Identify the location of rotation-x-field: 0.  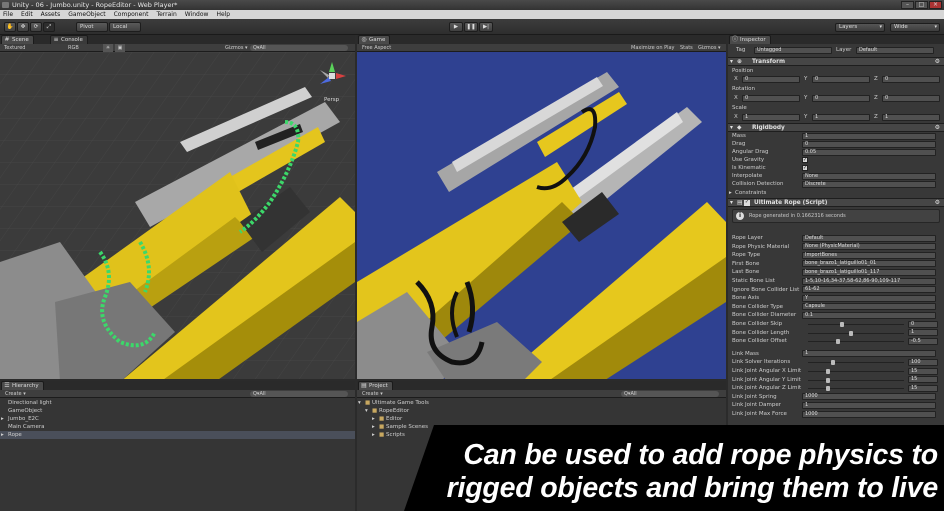
(771, 98).